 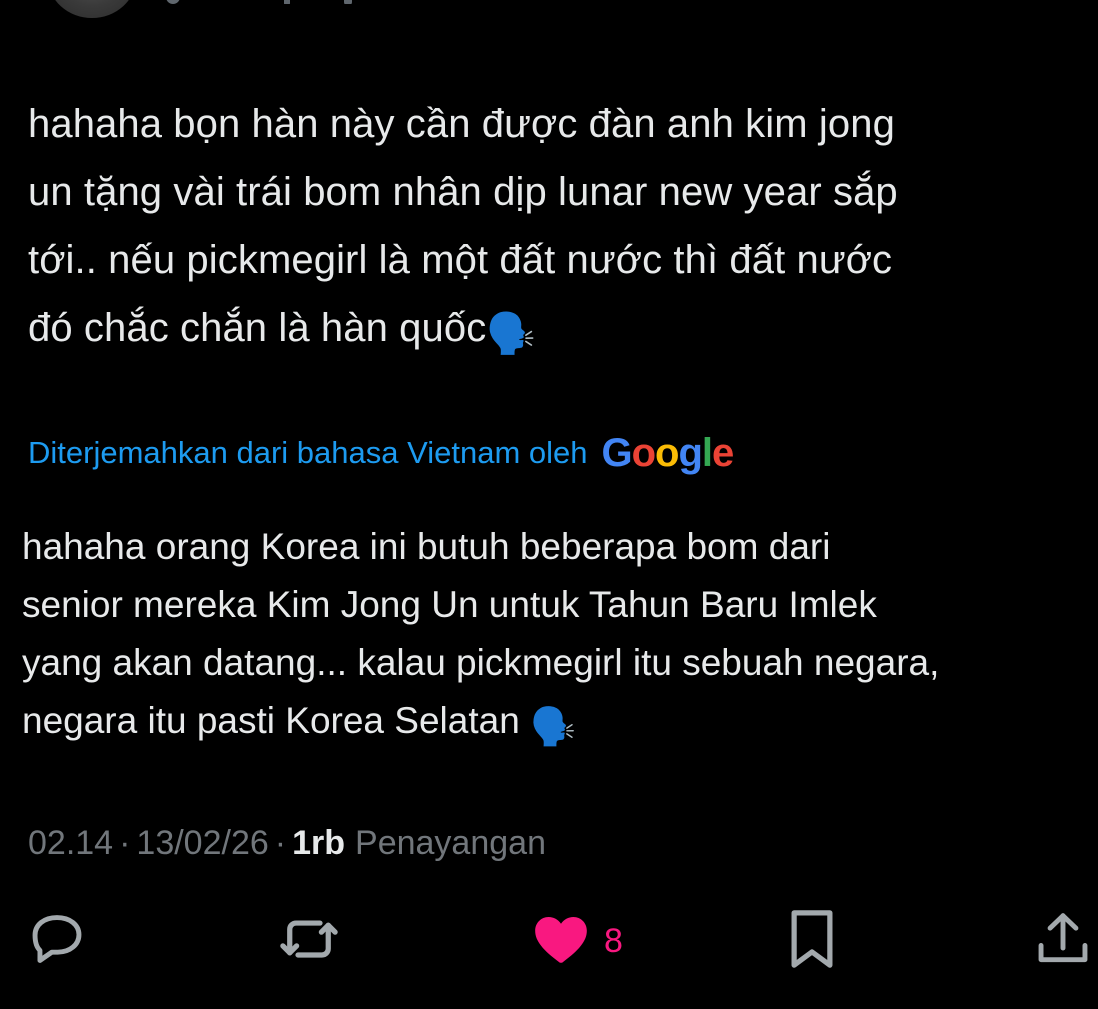 What do you see at coordinates (723, 453) in the screenshot?
I see `google-logo-letter: e` at bounding box center [723, 453].